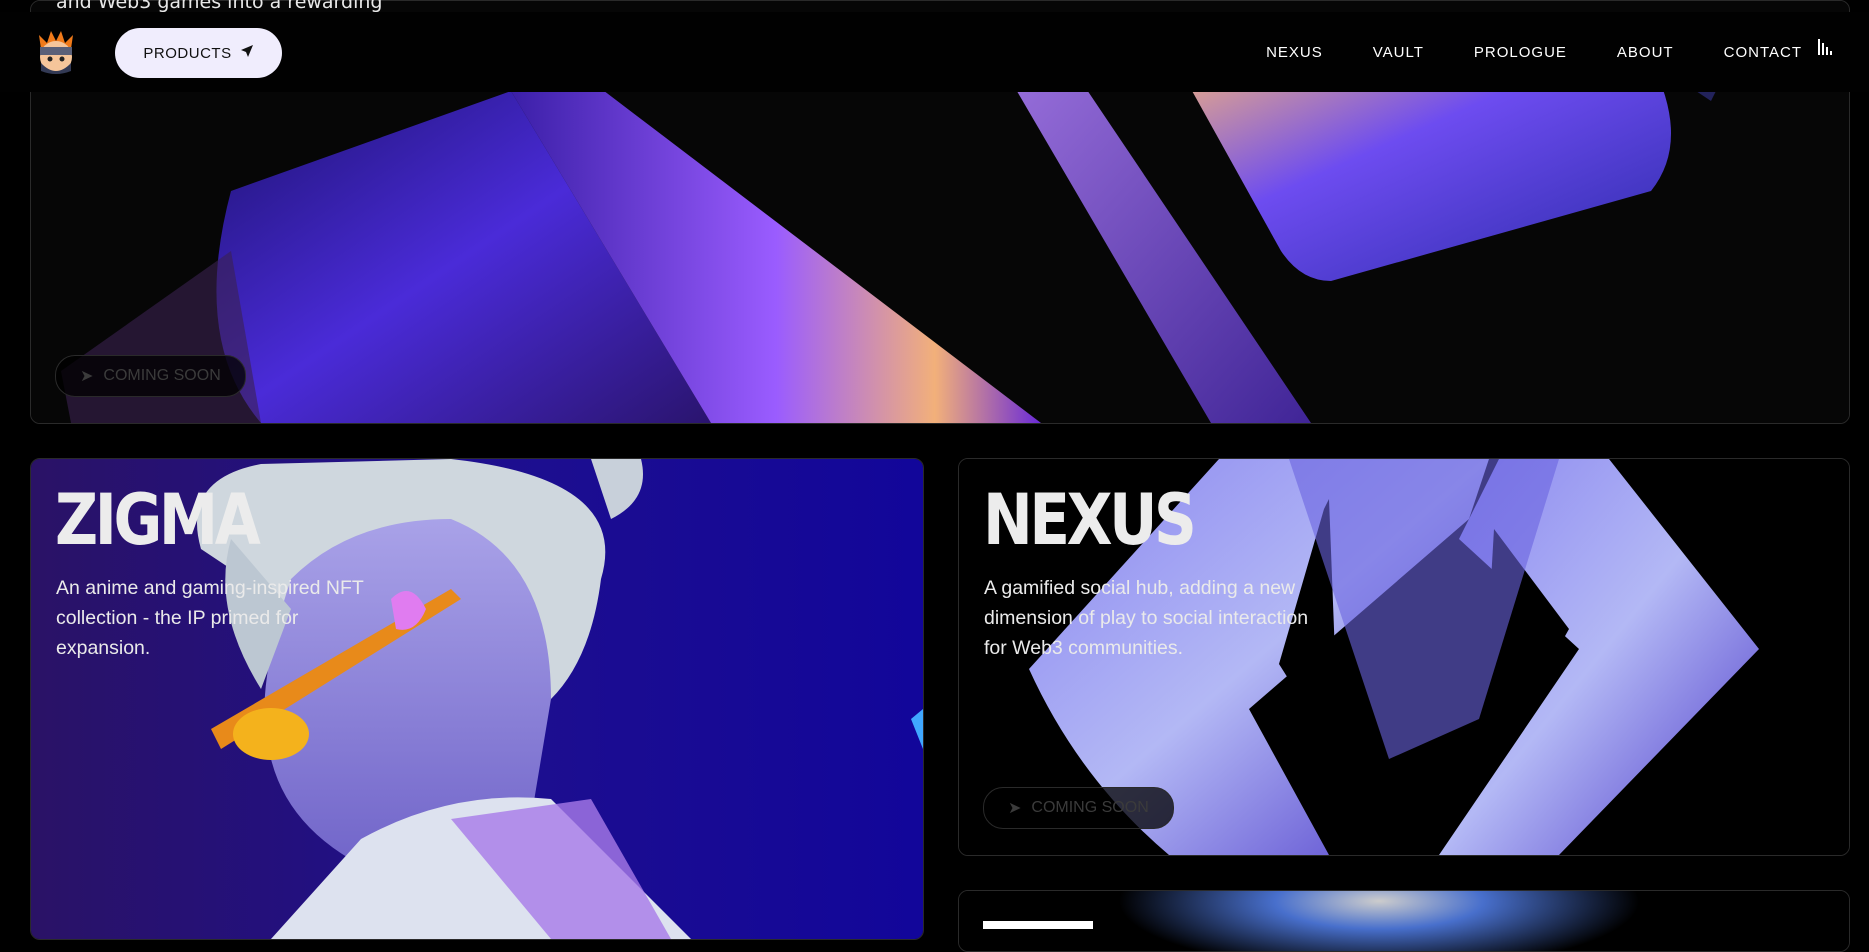 This screenshot has height=952, width=1869. What do you see at coordinates (158, 520) in the screenshot?
I see `zigma-title: ZIGMA` at bounding box center [158, 520].